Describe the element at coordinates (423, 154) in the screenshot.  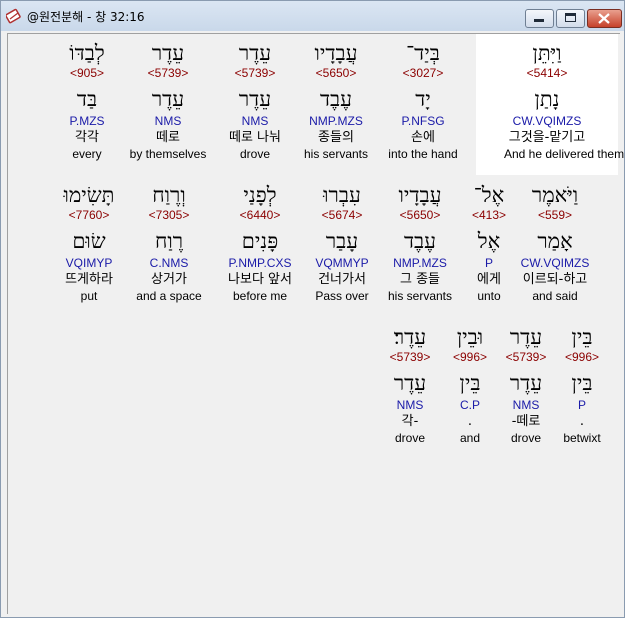
I see `english-gloss: into the hand` at that location.